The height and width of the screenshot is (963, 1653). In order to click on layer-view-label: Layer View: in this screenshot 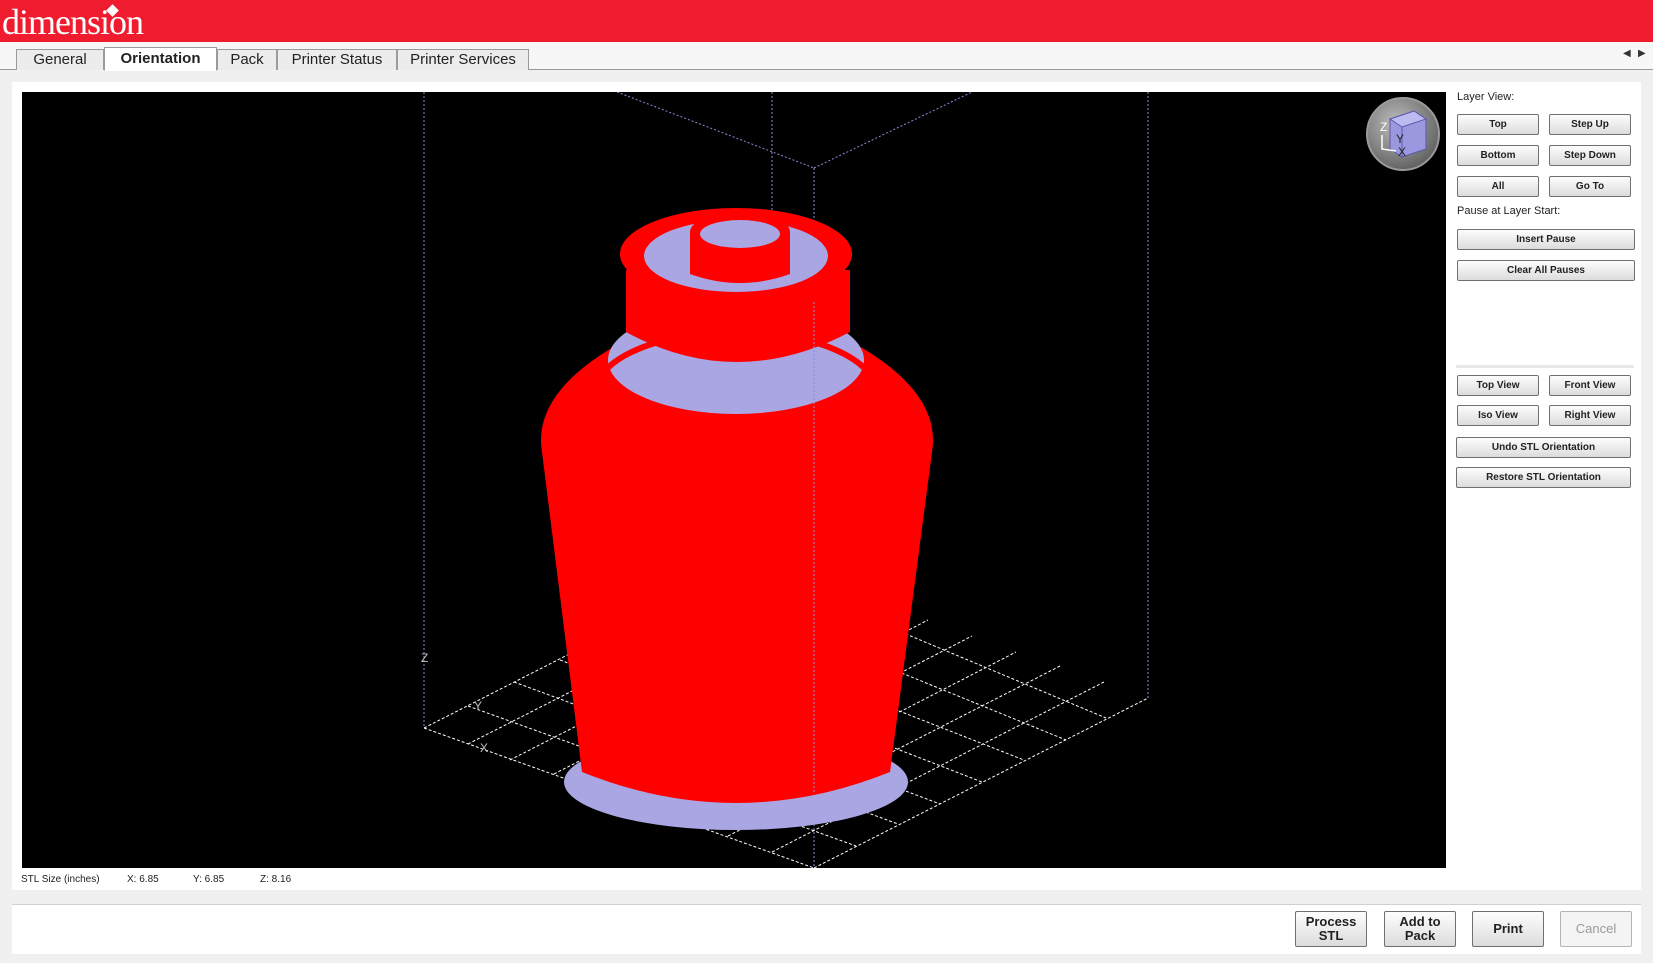, I will do `click(1486, 97)`.